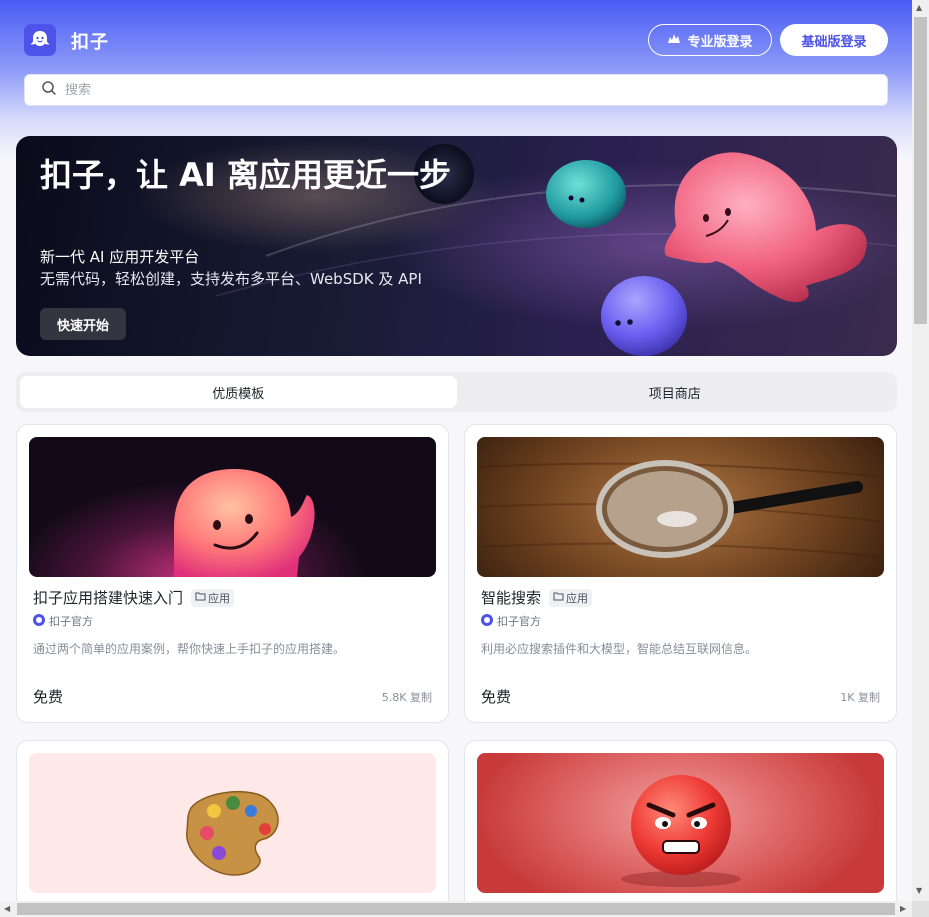 The image size is (929, 917). I want to click on card-title-row: 扣子应用搭建快速入门 应用, so click(134, 597).